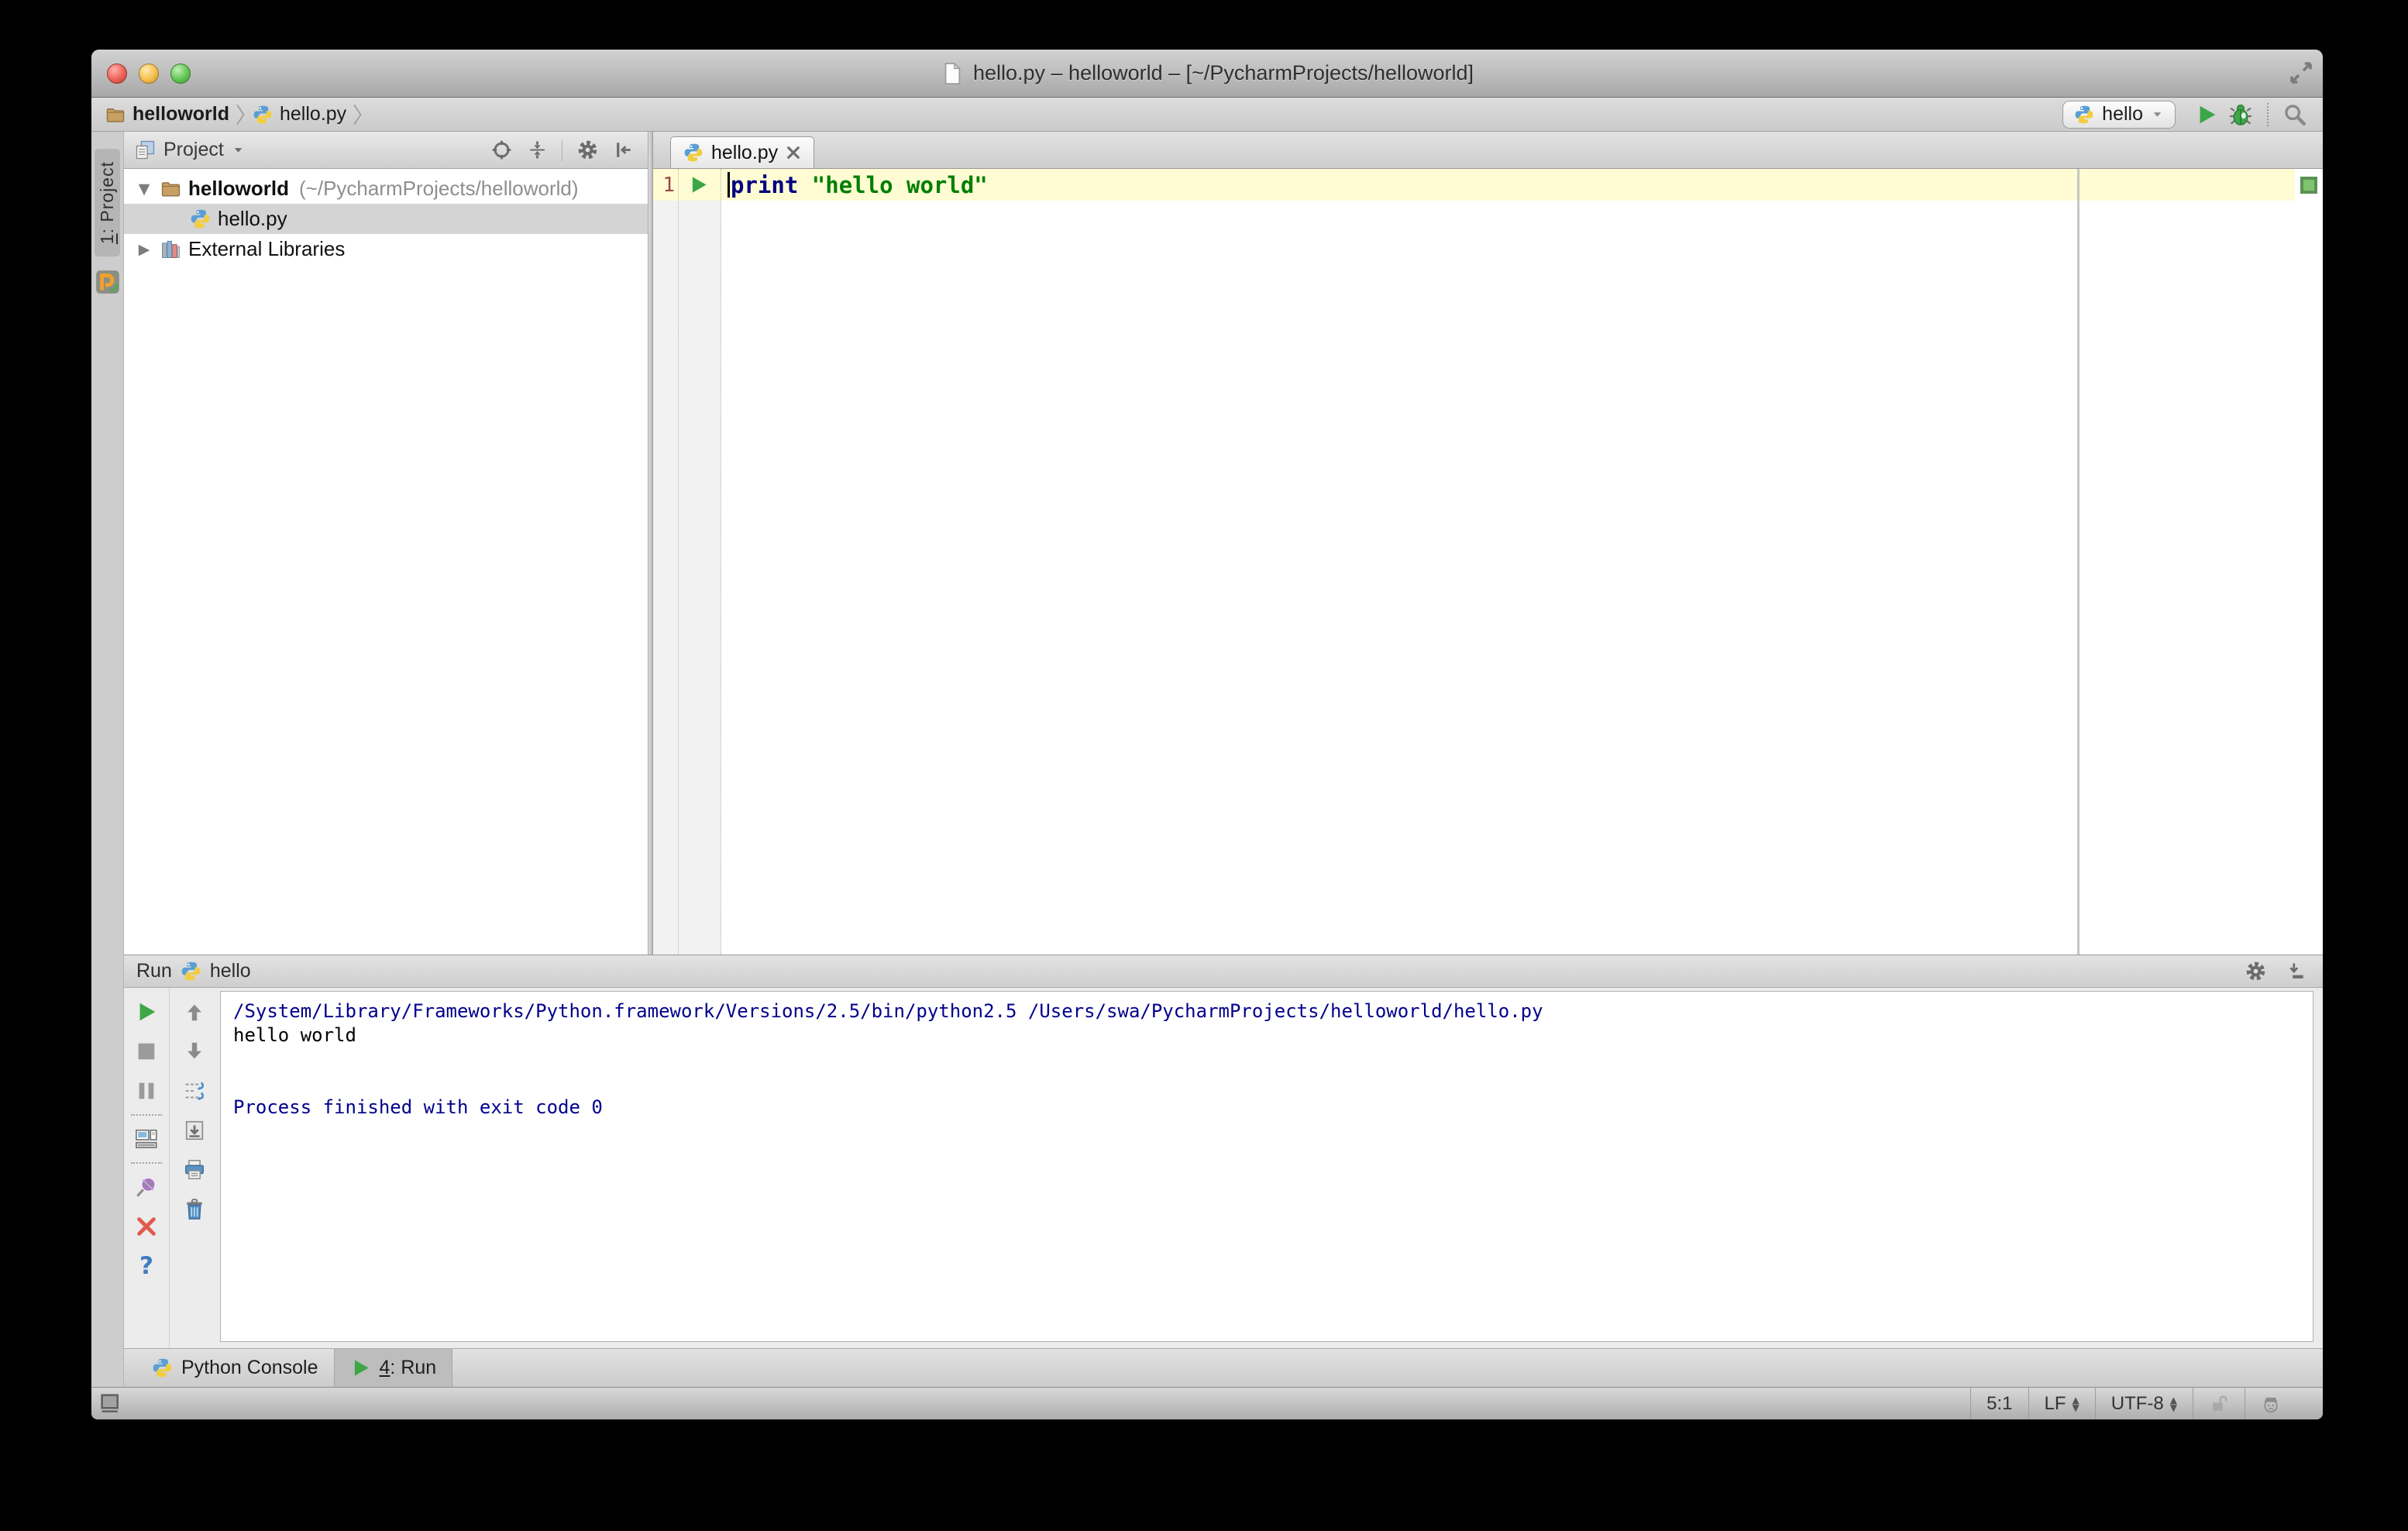 The width and height of the screenshot is (2408, 1531). What do you see at coordinates (162, 1367) in the screenshot?
I see `python-console-icon` at bounding box center [162, 1367].